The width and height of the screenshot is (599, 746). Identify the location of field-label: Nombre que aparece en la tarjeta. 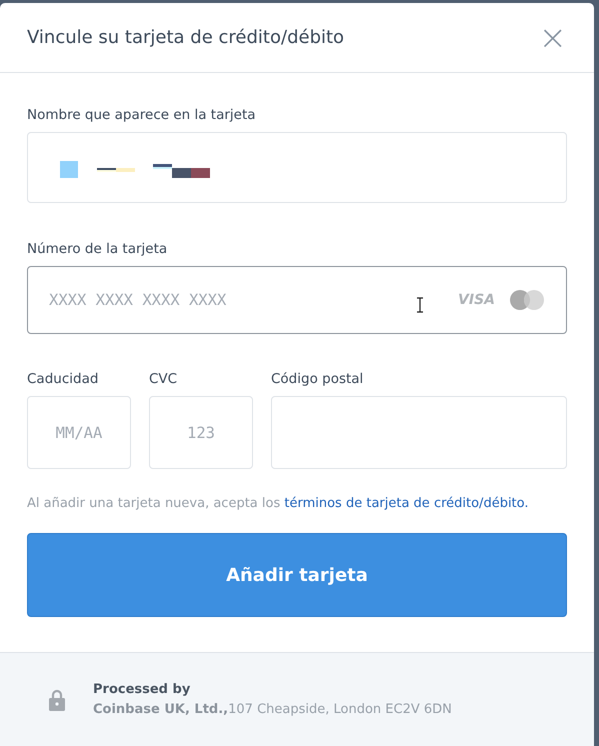
(142, 115).